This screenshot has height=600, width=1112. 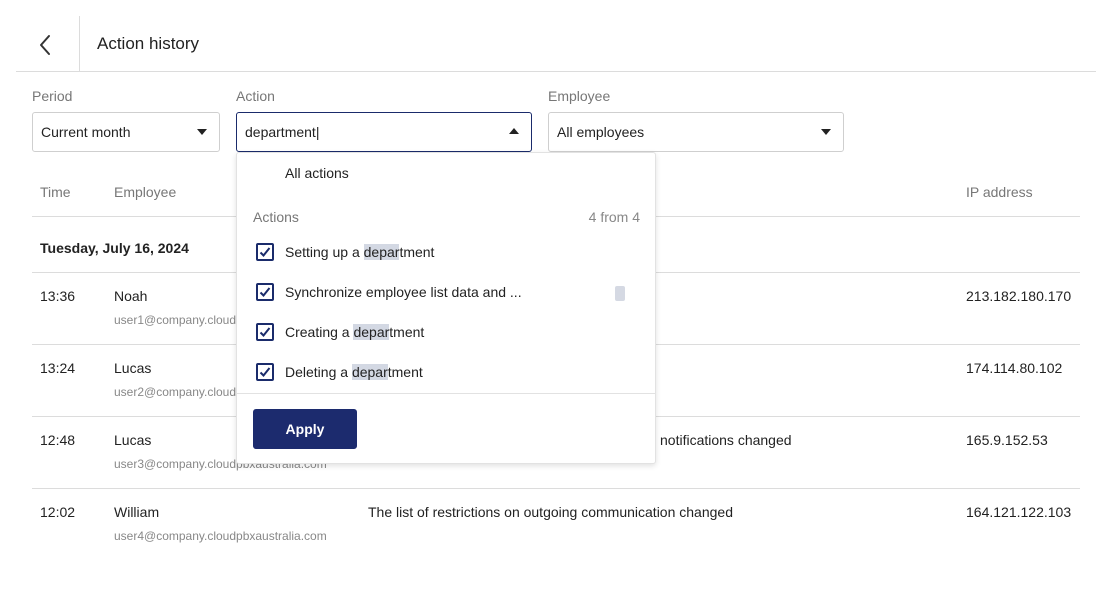 I want to click on row-employee-email: user2@company.cloud, so click(x=175, y=392).